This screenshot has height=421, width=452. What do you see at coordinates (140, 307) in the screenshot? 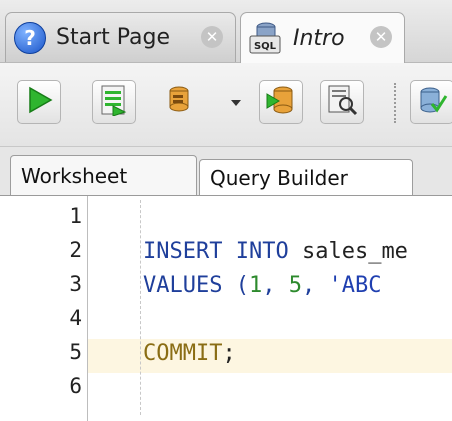
I see `fold-guide` at bounding box center [140, 307].